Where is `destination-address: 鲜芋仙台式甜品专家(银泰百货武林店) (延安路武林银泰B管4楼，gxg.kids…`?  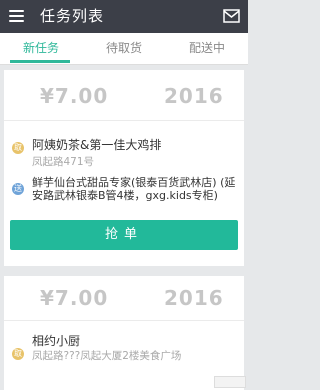
destination-address: 鲜芋仙台式甜品专家(银泰百货武林店) (延安路武林银泰B管4楼，gxg.kids… is located at coordinates (134, 189).